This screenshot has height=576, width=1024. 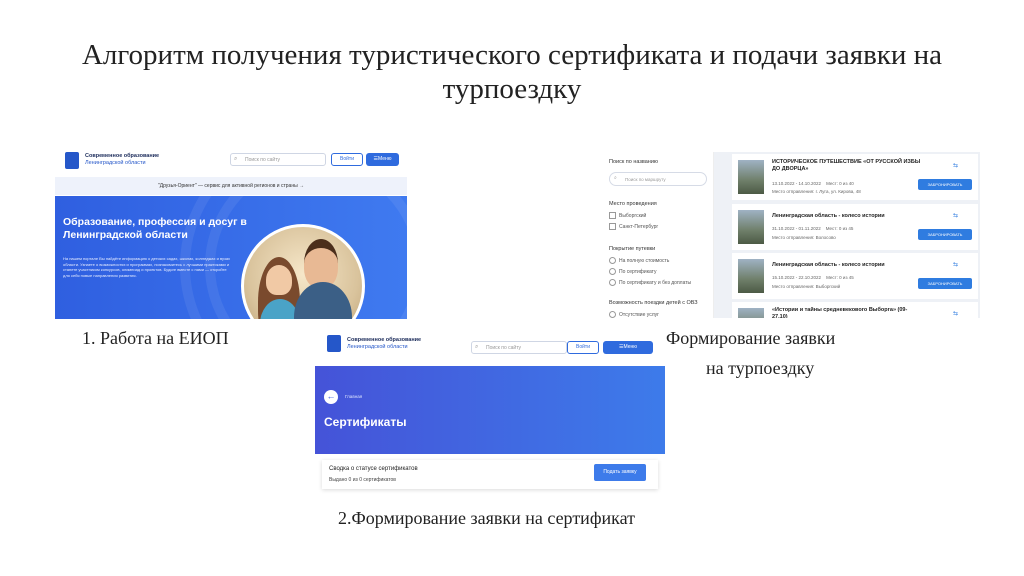 What do you see at coordinates (813, 228) in the screenshot?
I see `tour-dates: 31.10.2022 - 01.11.2022 Мест: 0 из 45` at bounding box center [813, 228].